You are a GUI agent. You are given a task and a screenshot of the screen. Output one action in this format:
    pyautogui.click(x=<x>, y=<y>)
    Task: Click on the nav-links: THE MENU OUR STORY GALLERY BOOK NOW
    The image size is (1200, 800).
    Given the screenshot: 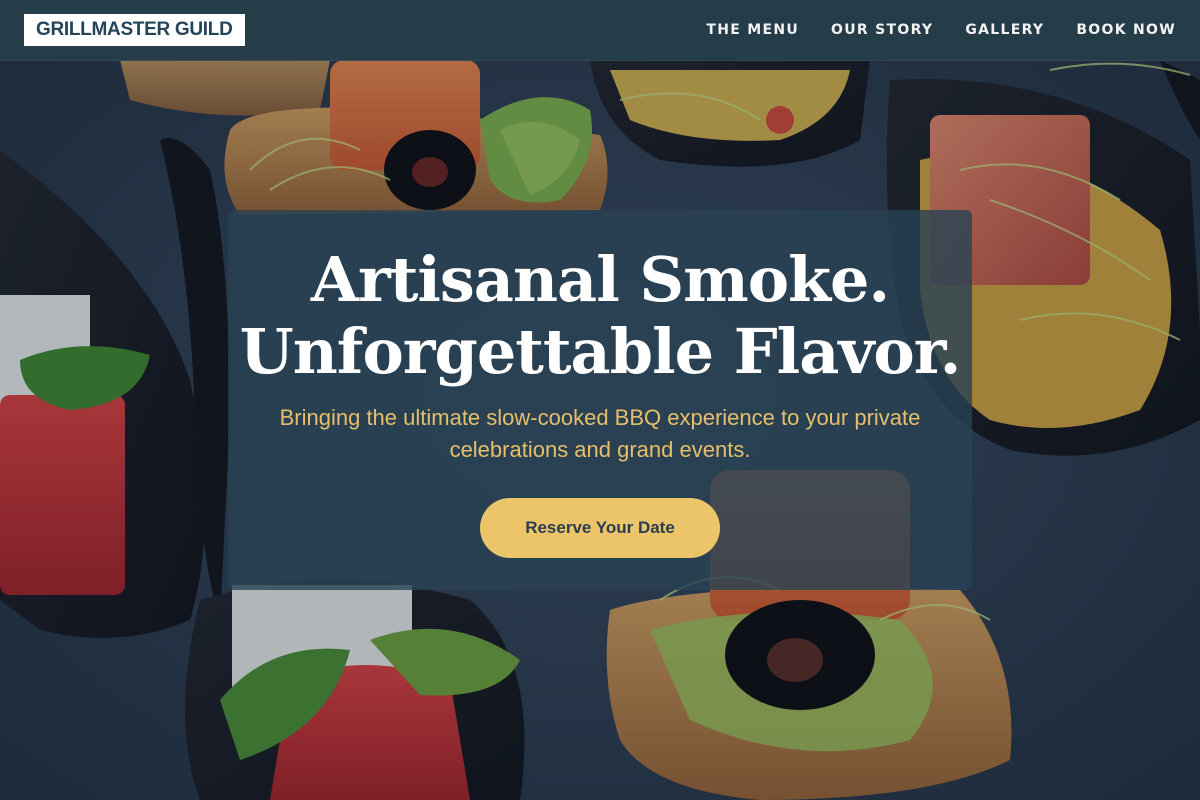 What is the action you would take?
    pyautogui.click(x=941, y=30)
    